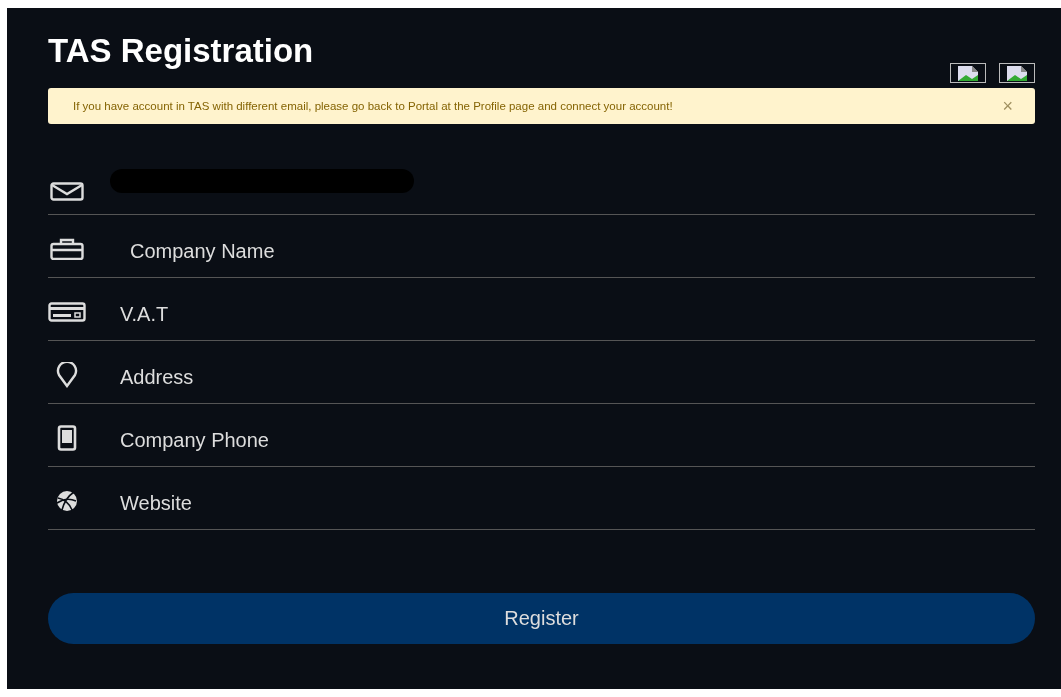 This screenshot has height=697, width=1061. What do you see at coordinates (181, 51) in the screenshot?
I see `page-title: TAS Registration` at bounding box center [181, 51].